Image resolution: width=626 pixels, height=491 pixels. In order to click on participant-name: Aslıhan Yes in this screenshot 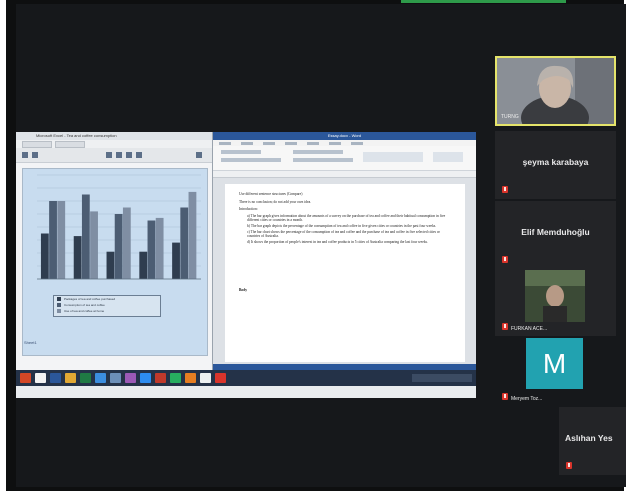, I will do `click(589, 438)`.